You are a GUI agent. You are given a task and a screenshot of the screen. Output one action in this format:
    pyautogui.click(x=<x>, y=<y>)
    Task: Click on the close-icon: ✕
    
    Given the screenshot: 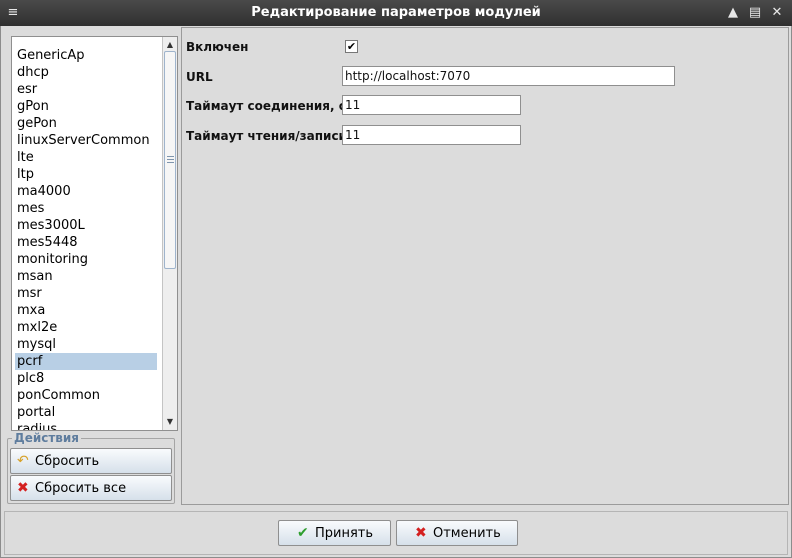 What is the action you would take?
    pyautogui.click(x=777, y=13)
    